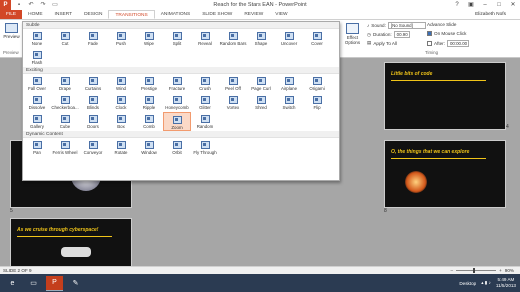 The width and height of the screenshot is (520, 292). I want to click on transition-crush: Crush, so click(205, 83).